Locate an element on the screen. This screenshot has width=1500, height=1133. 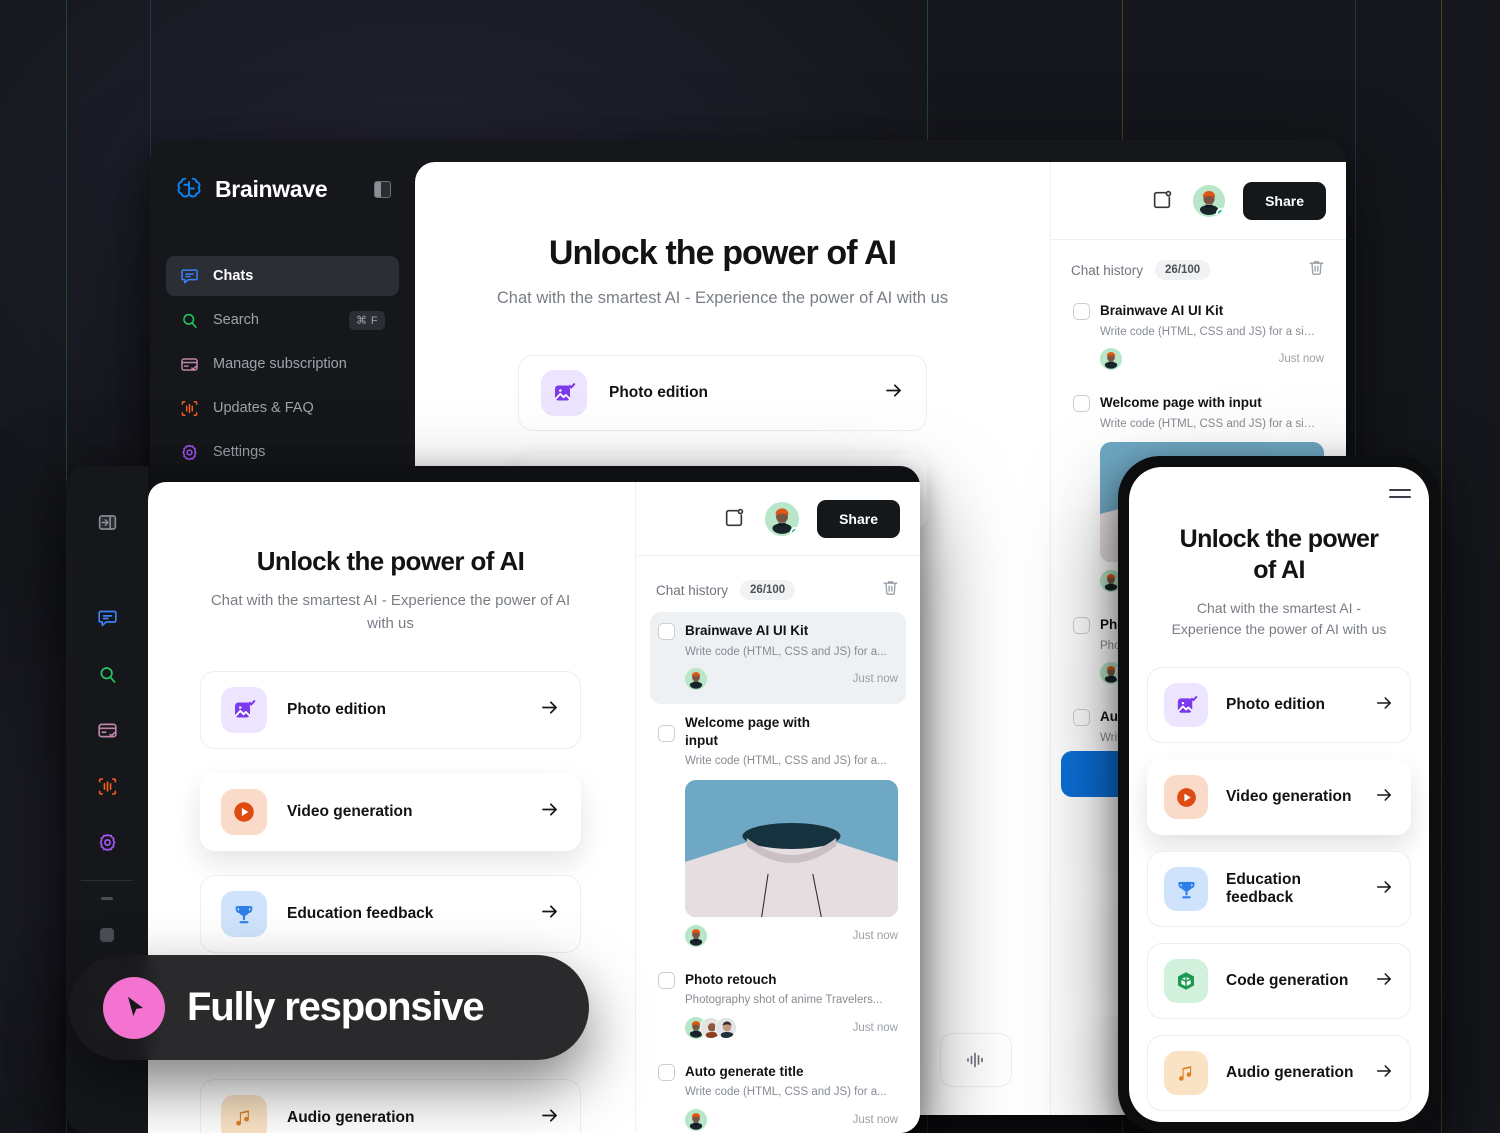
sidebar-item-updates-faq: Updates & FAQ is located at coordinates (282, 408).